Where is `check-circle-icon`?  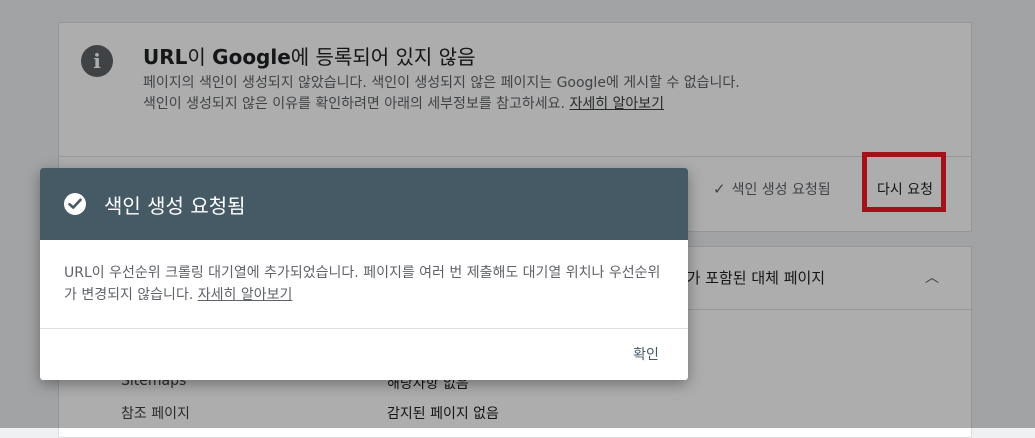 check-circle-icon is located at coordinates (75, 204).